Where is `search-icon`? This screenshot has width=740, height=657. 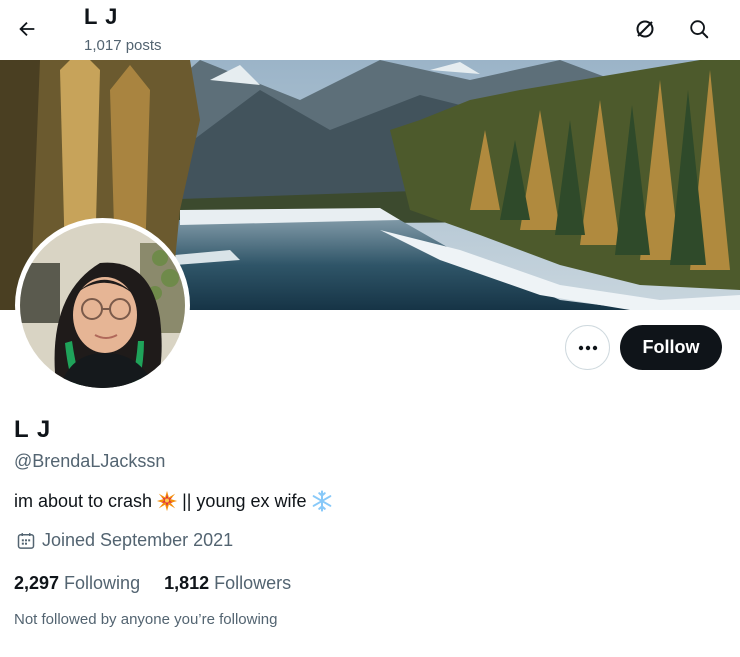 search-icon is located at coordinates (699, 29).